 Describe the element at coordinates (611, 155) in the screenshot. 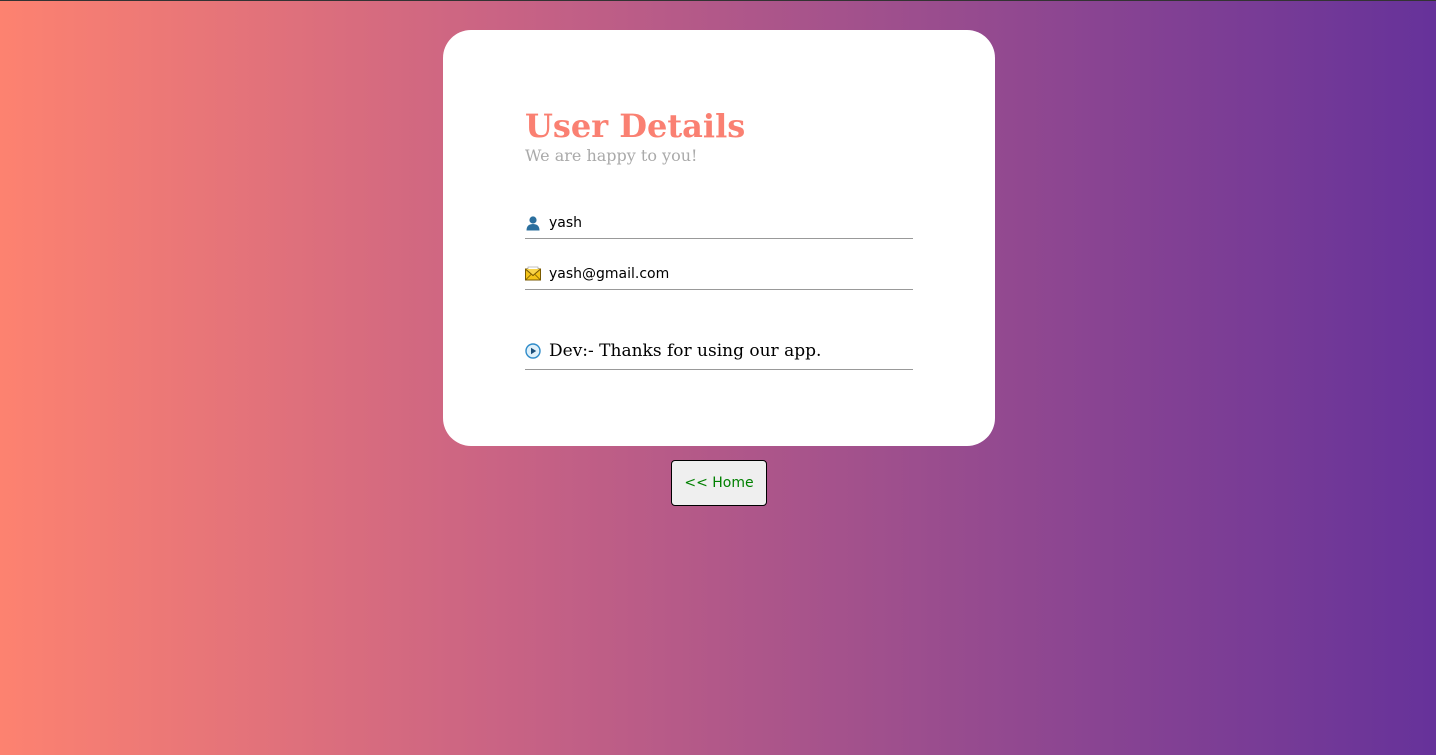

I see `page-subtitle: We are happy to you!` at that location.